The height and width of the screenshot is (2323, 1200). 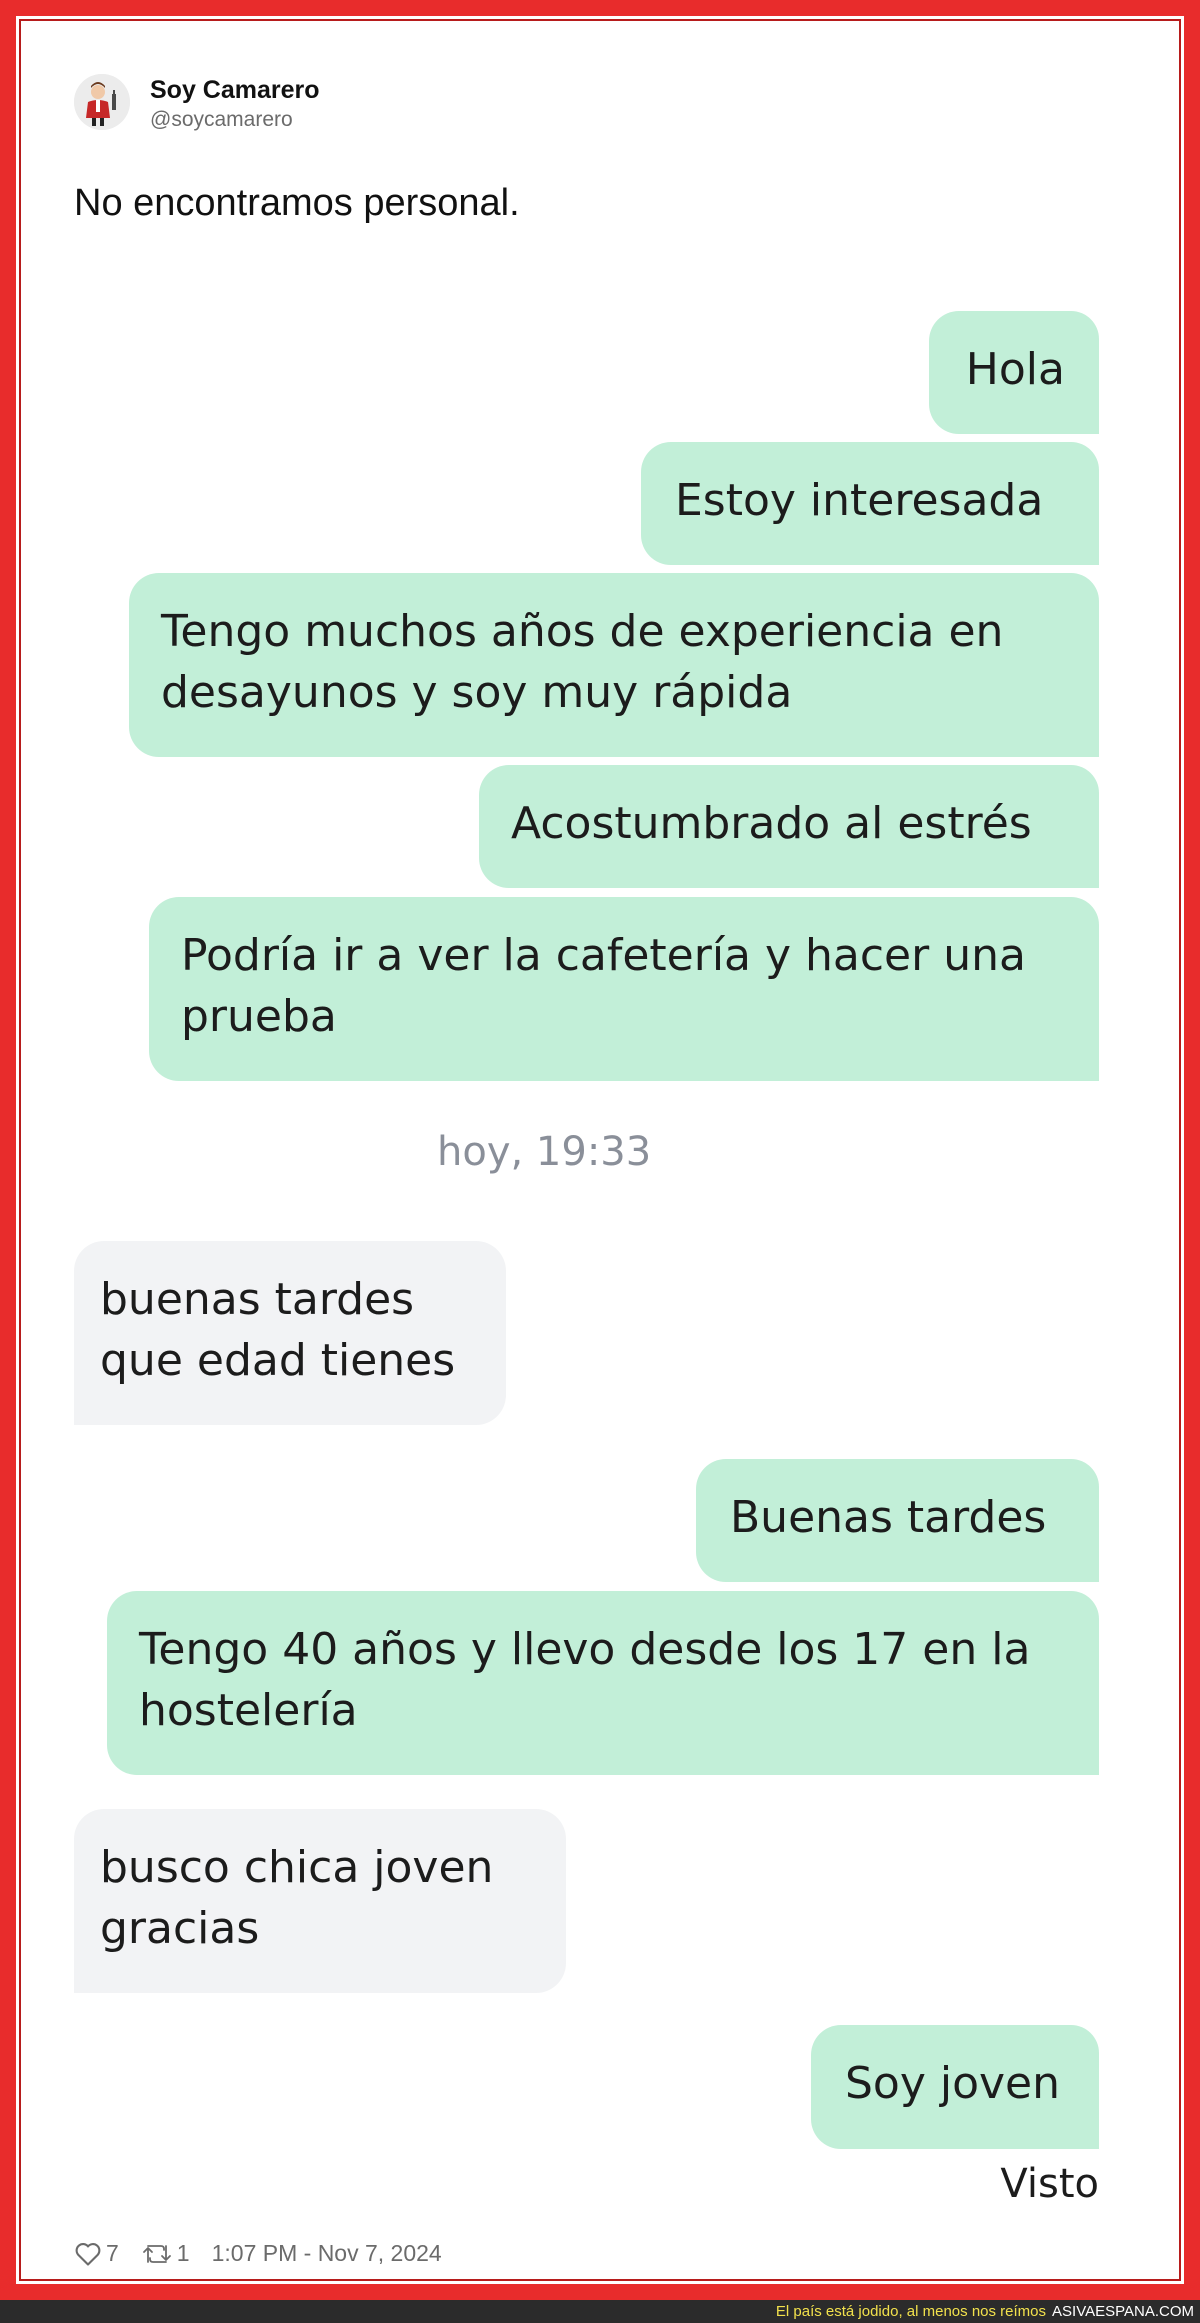 I want to click on author-names: Soy Camarero @soycamarero, so click(x=235, y=104).